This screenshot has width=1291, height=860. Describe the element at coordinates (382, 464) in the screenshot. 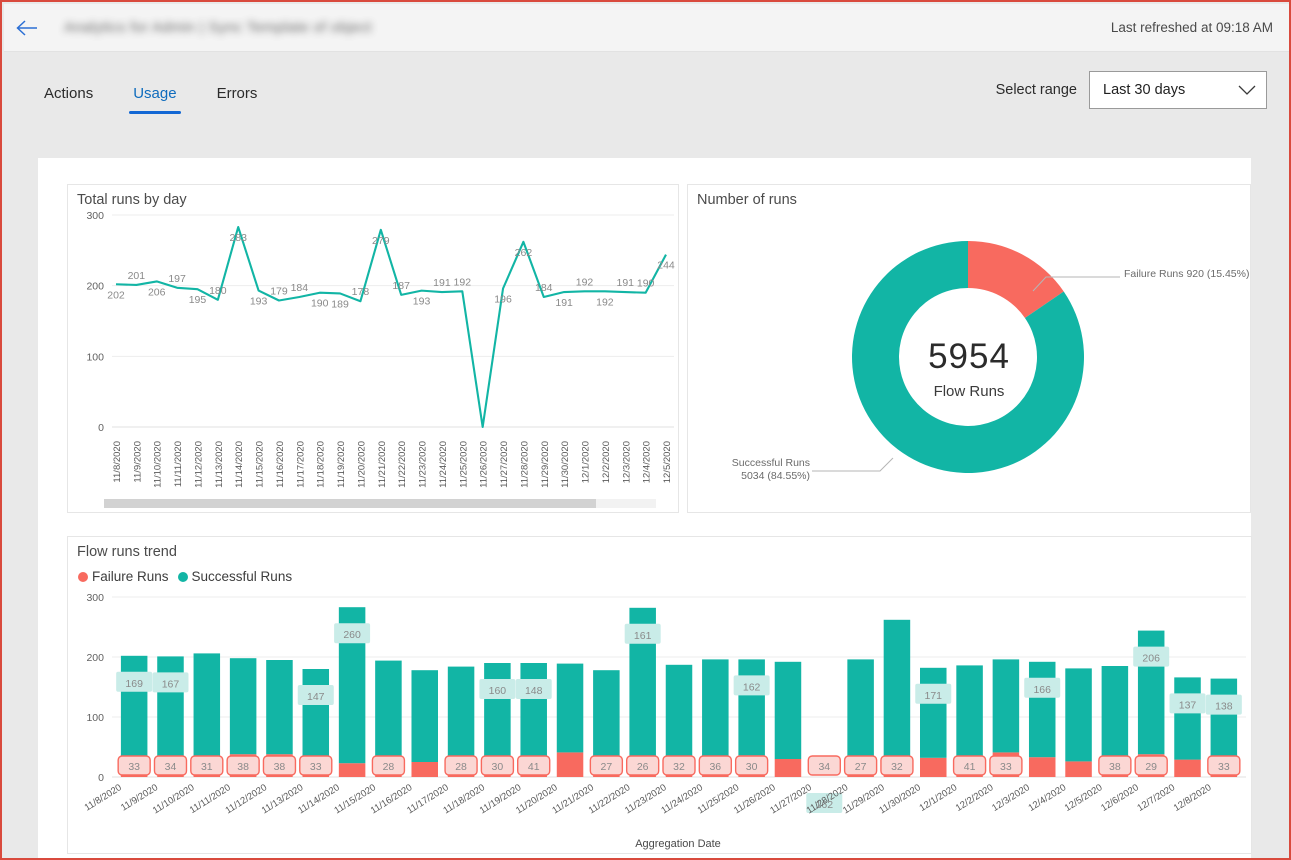

I see `svg-text: 11/21/2020` at that location.